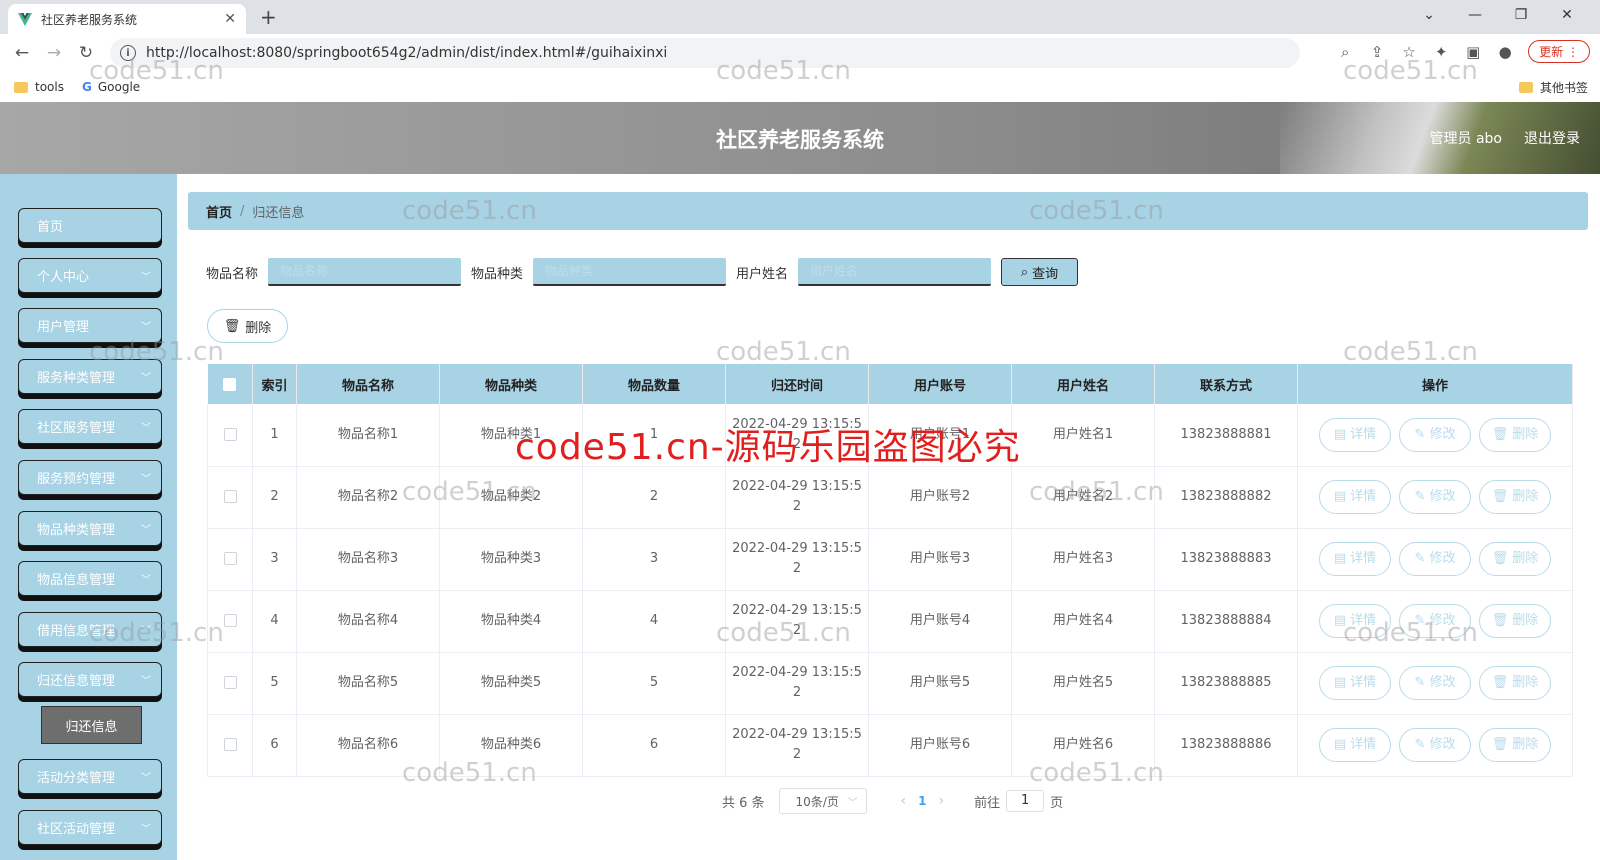 Image resolution: width=1600 pixels, height=860 pixels. I want to click on sidebar-item-borrow: 借用信息管理 ﹀, so click(90, 629).